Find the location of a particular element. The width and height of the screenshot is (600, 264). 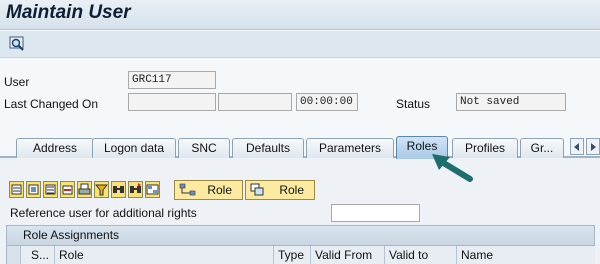

tab-scroll-left-button is located at coordinates (577, 146).